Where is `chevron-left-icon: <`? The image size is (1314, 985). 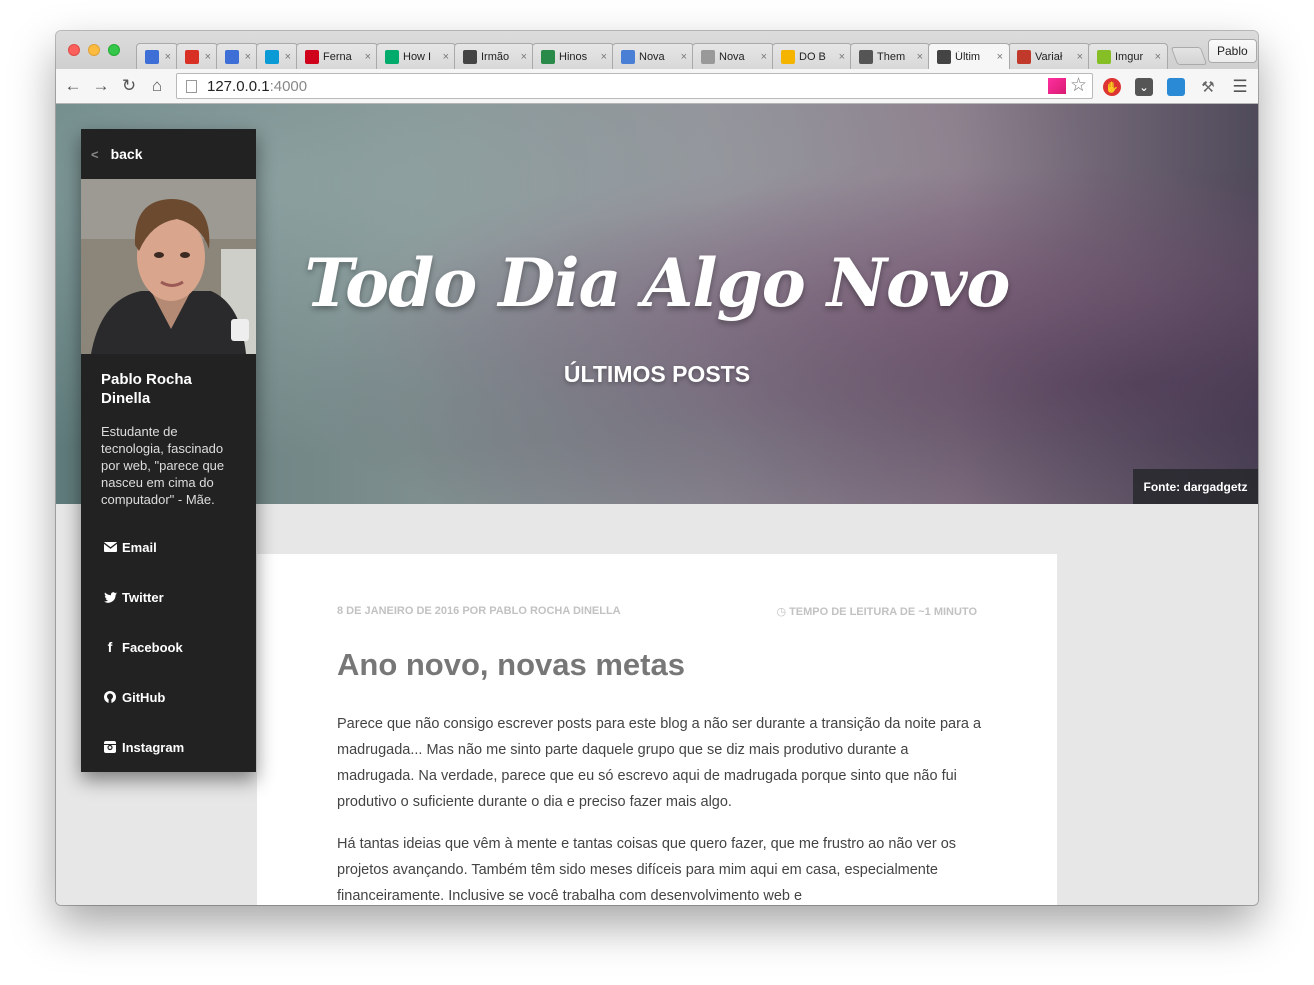
chevron-left-icon: < is located at coordinates (95, 154).